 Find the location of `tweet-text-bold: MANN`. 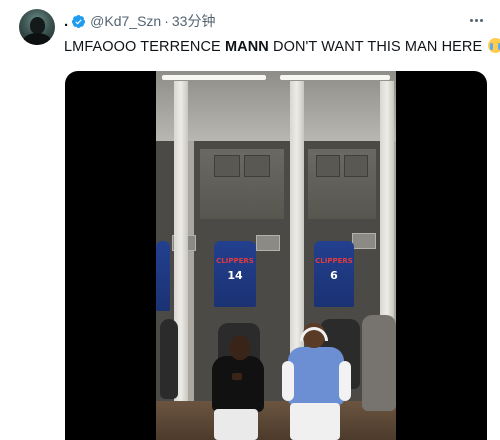

tweet-text-bold: MANN is located at coordinates (246, 47).